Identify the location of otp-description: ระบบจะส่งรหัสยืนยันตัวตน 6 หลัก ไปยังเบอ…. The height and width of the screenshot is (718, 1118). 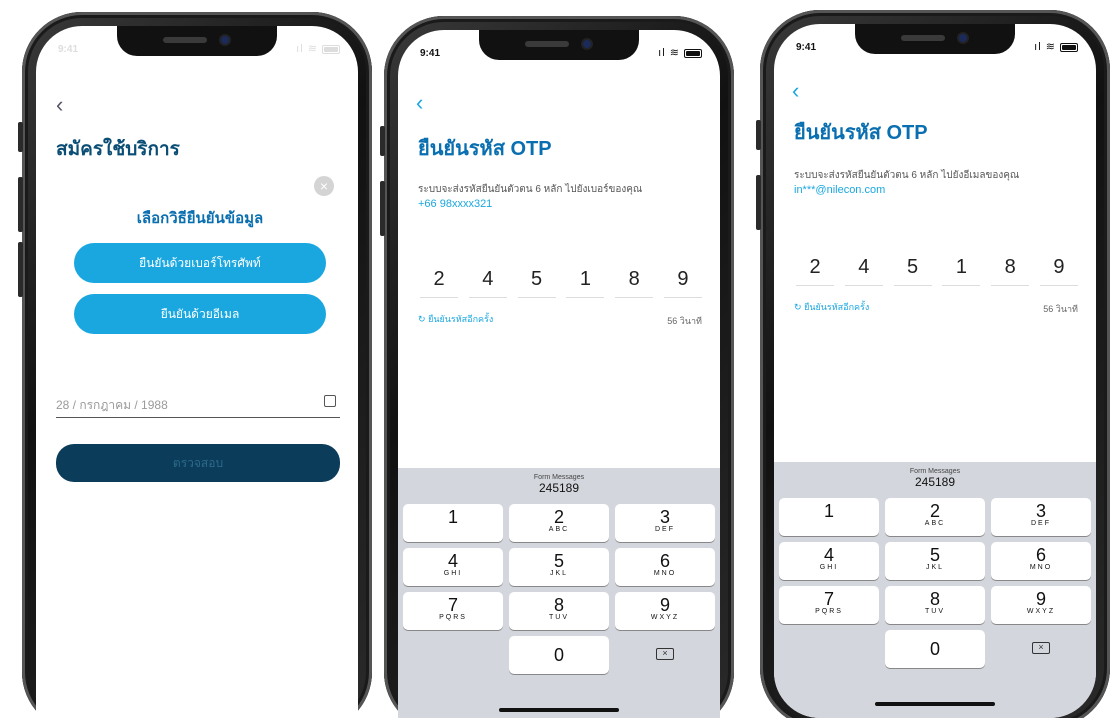
(530, 189).